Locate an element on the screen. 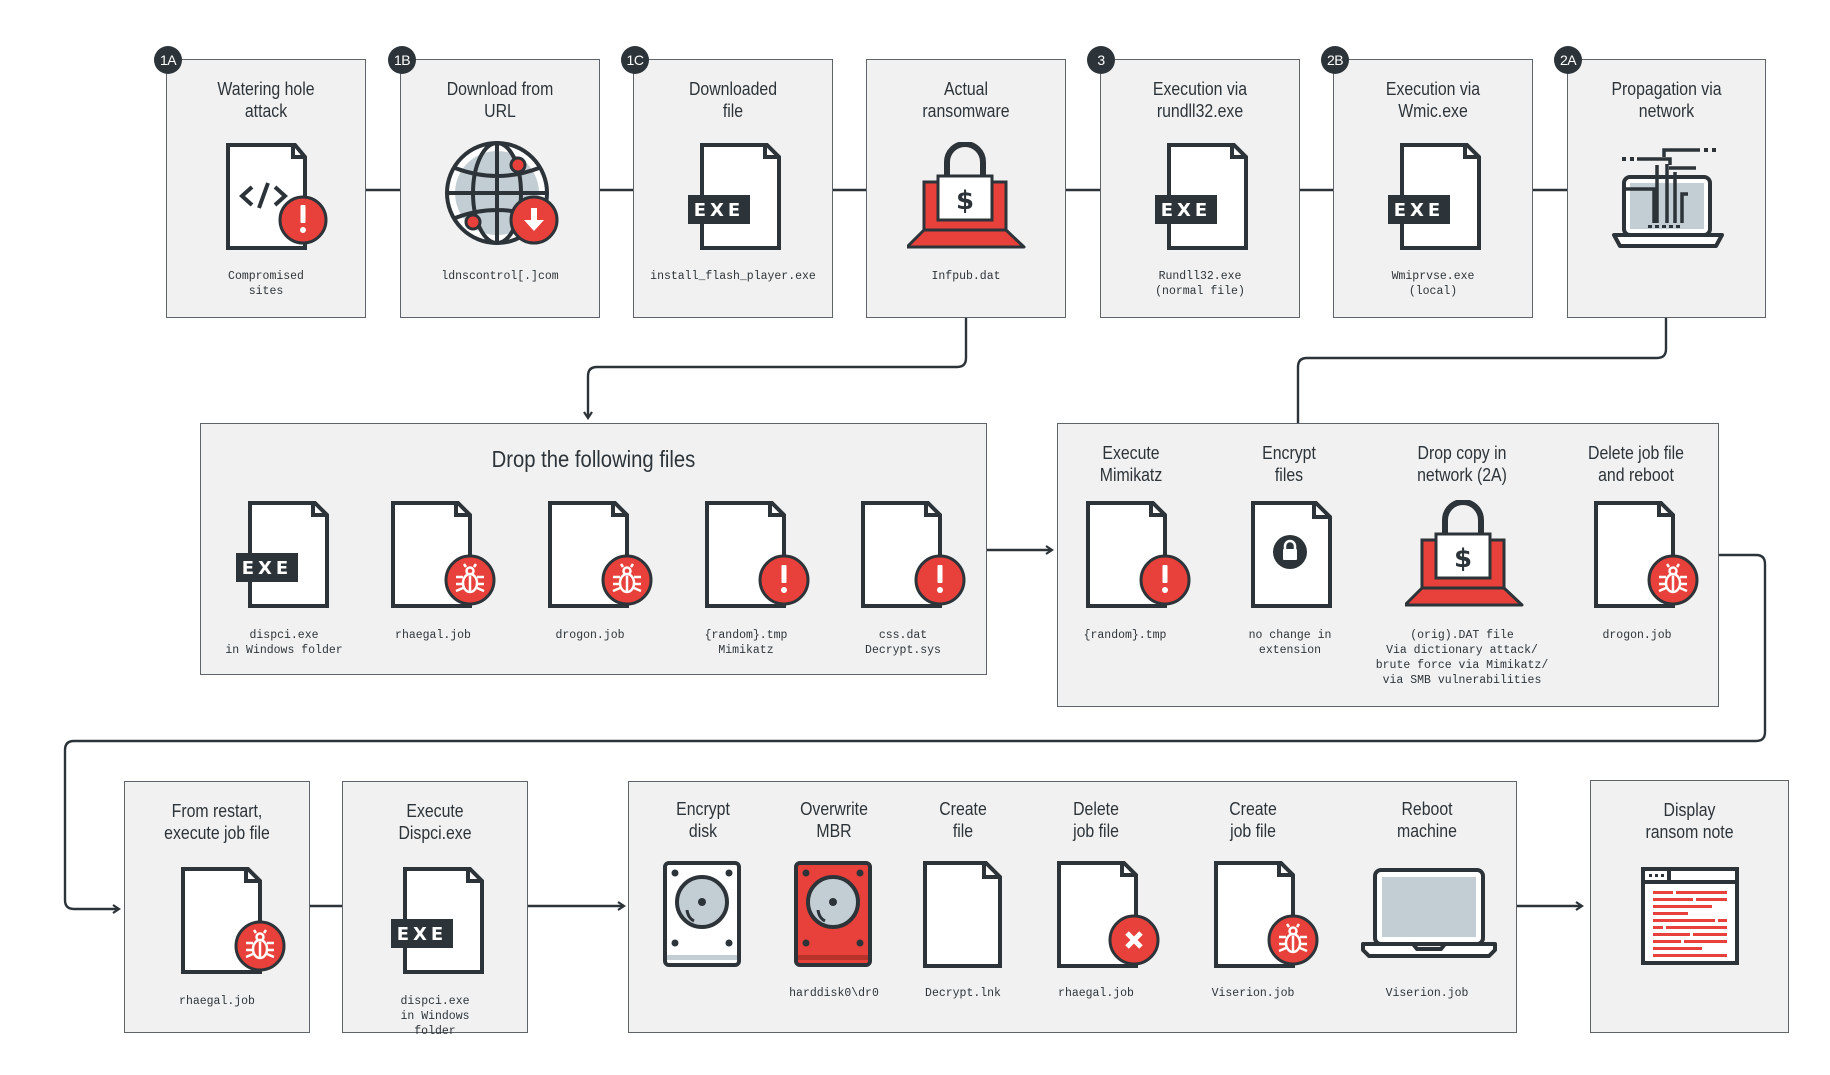 The image size is (1830, 1075). step-badge: 1B is located at coordinates (402, 60).